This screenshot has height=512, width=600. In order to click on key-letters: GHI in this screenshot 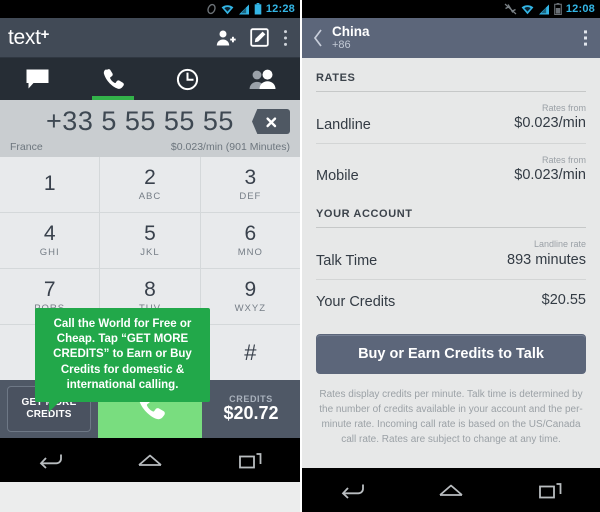, I will do `click(49, 252)`.